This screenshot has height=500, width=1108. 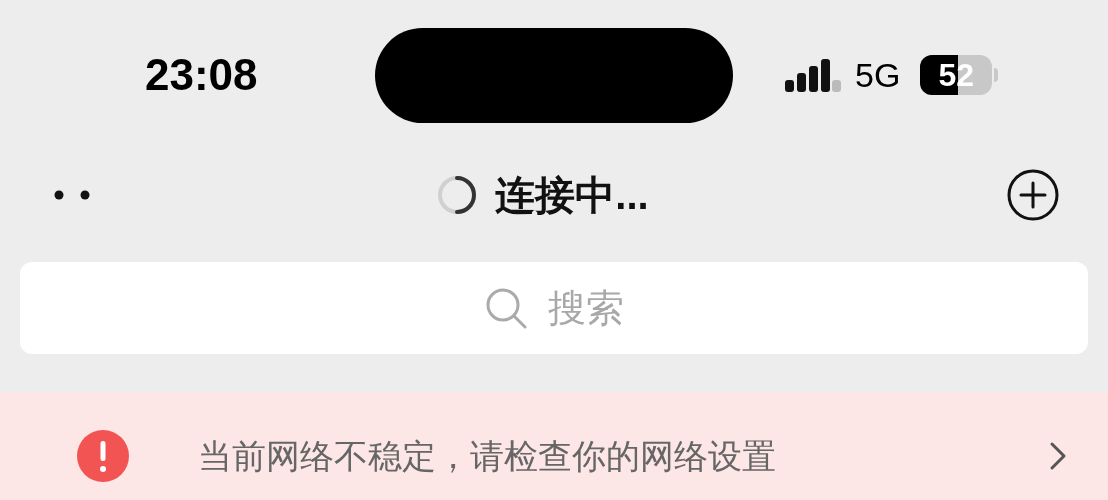 I want to click on network-label: 5G, so click(x=878, y=75).